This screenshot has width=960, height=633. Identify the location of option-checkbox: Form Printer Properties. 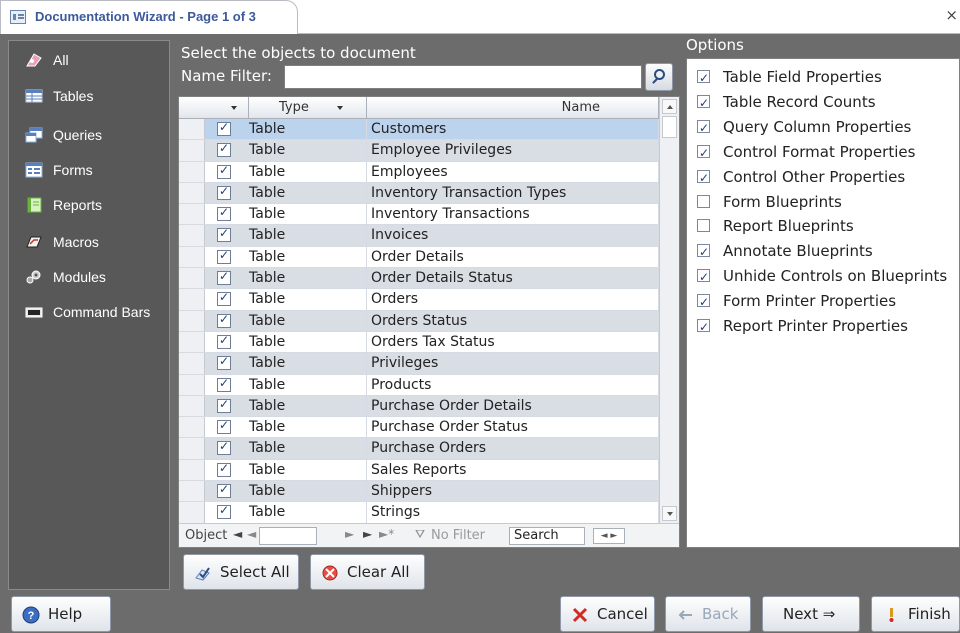
(796, 301).